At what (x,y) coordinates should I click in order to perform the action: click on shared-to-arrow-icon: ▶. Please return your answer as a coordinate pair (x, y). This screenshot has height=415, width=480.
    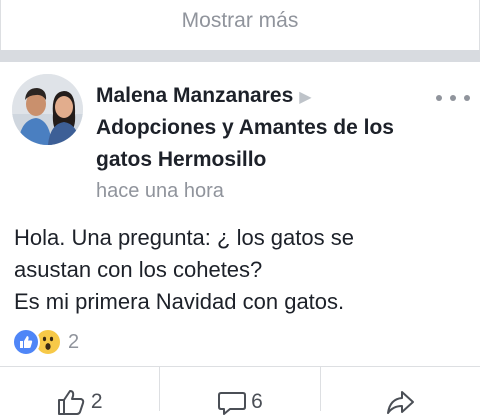
    Looking at the image, I should click on (305, 97).